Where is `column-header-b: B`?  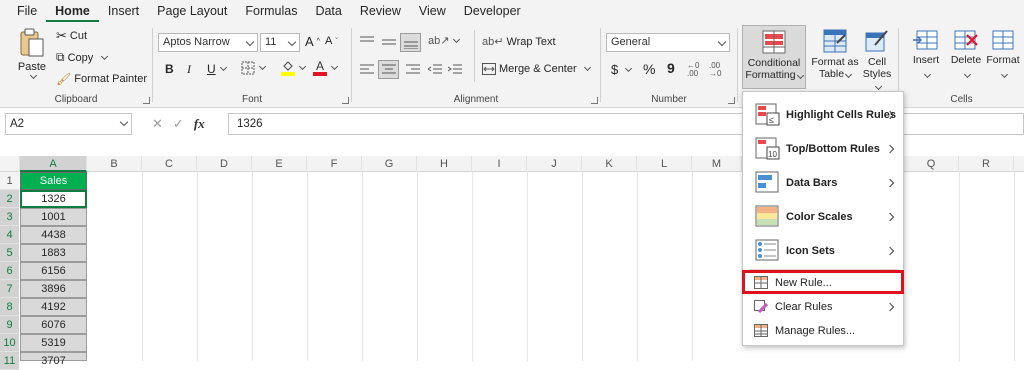
column-header-b: B is located at coordinates (114, 164).